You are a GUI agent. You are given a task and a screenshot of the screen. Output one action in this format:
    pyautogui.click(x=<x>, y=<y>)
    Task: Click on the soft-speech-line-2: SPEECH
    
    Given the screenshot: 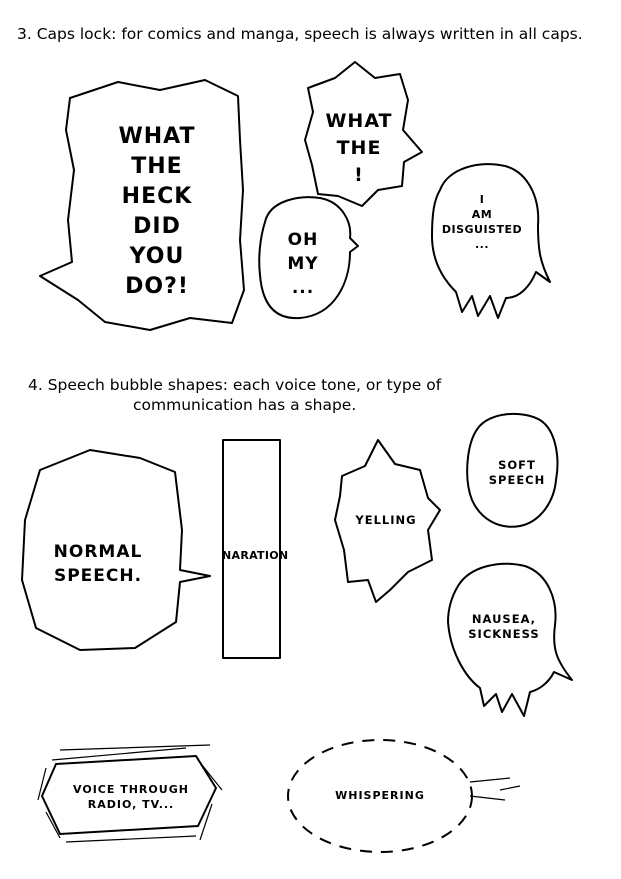 What is the action you would take?
    pyautogui.click(x=517, y=480)
    